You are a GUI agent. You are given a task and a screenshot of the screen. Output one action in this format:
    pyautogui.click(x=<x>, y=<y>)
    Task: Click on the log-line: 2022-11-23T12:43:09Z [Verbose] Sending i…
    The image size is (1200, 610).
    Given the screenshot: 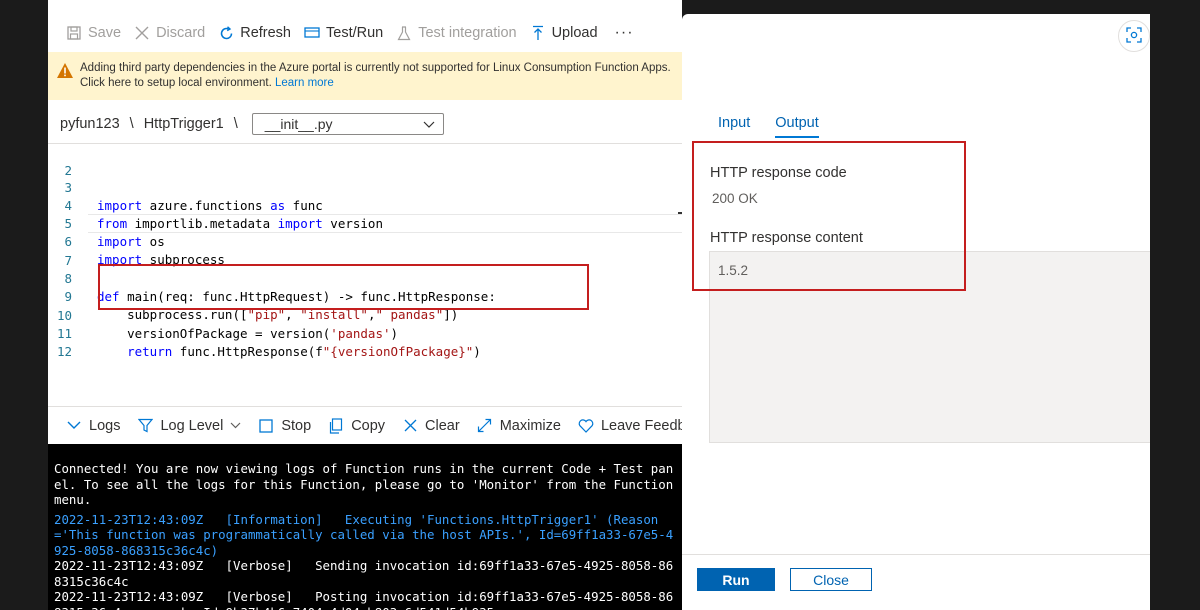 What is the action you would take?
    pyautogui.click(x=364, y=573)
    